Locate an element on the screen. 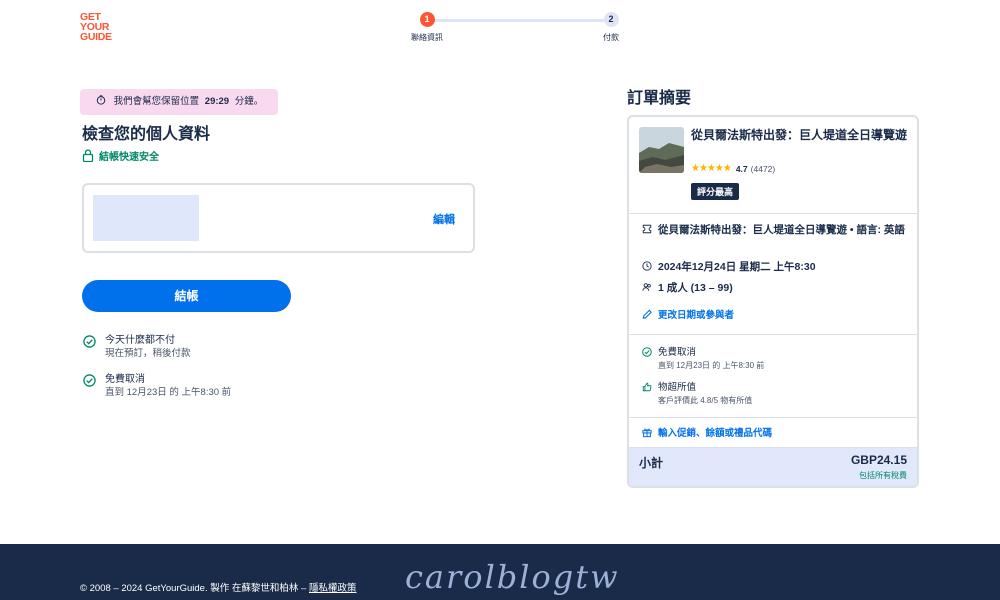 The height and width of the screenshot is (600, 1000). option-row: 從貝爾法斯特出發：巨人堤道全日導覽遊 • 語言: 英語 is located at coordinates (775, 230).